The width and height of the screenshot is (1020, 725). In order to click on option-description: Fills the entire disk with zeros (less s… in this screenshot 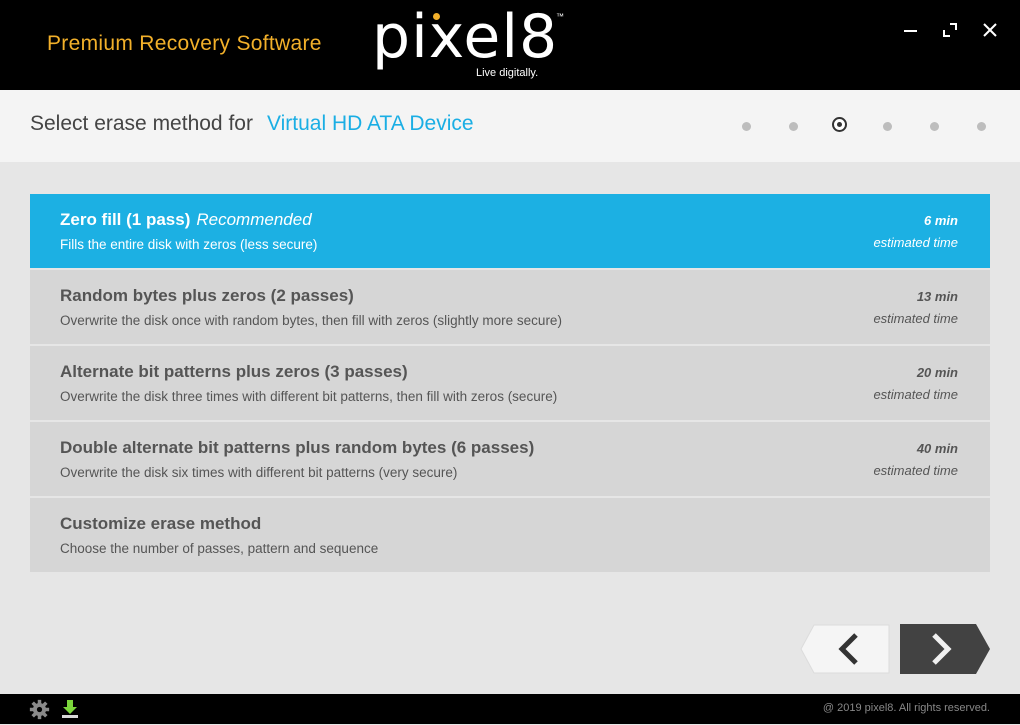, I will do `click(189, 244)`.